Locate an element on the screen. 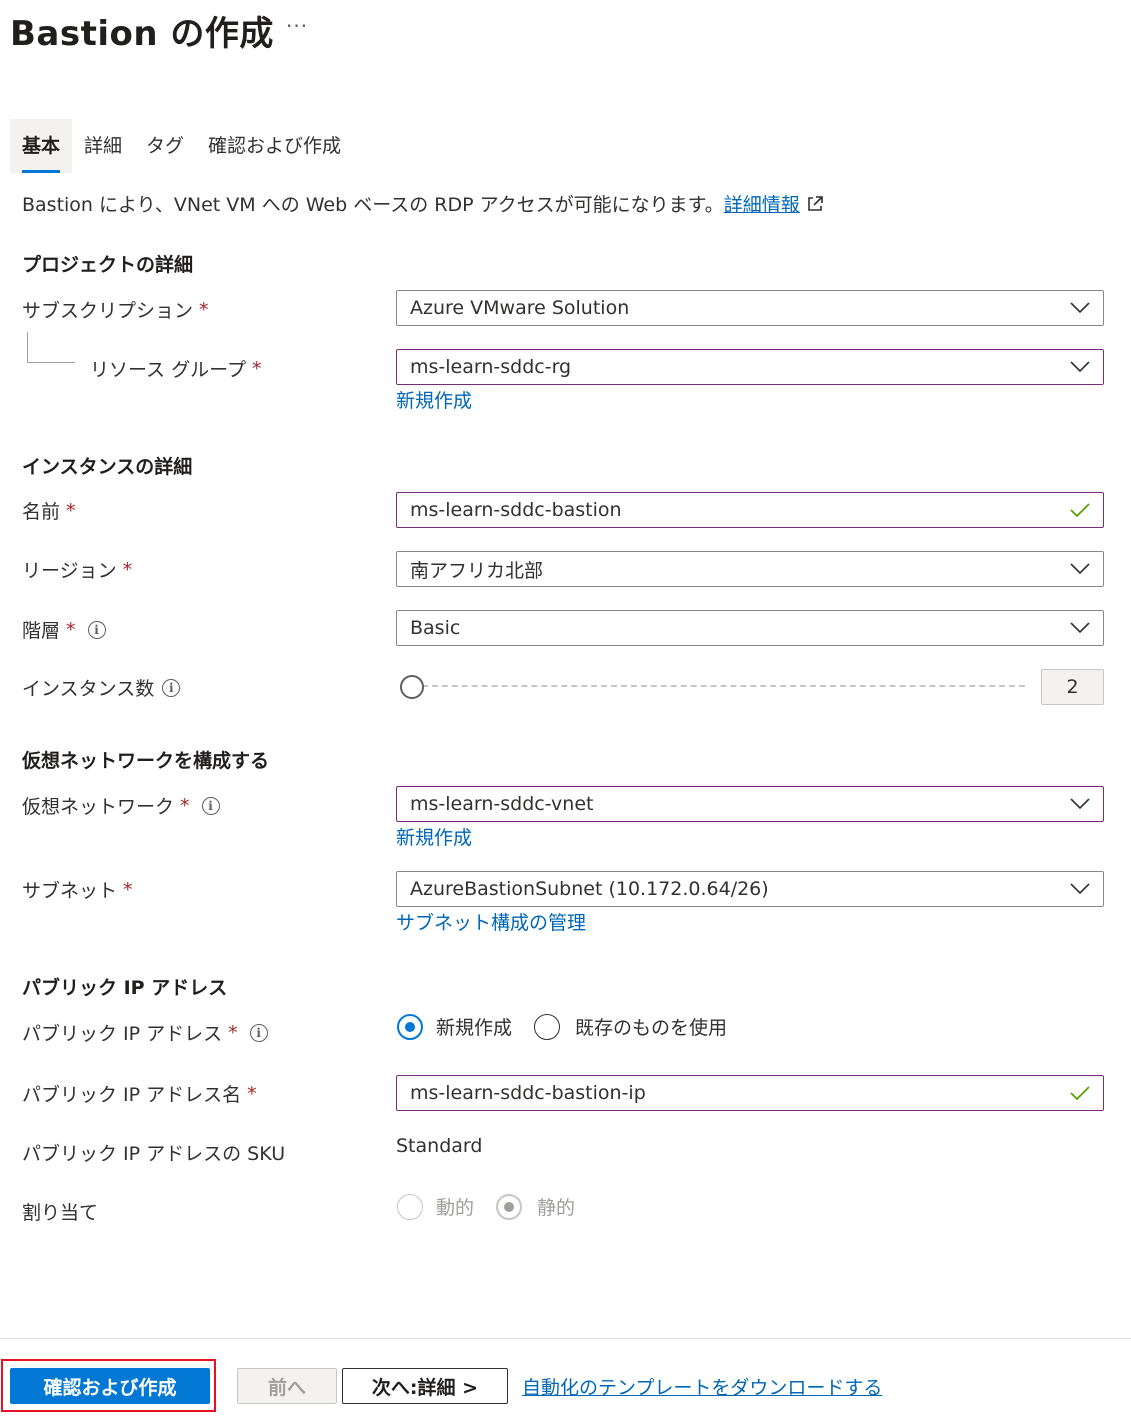  instance-count-label-text: インスタンス数 is located at coordinates (88, 689).